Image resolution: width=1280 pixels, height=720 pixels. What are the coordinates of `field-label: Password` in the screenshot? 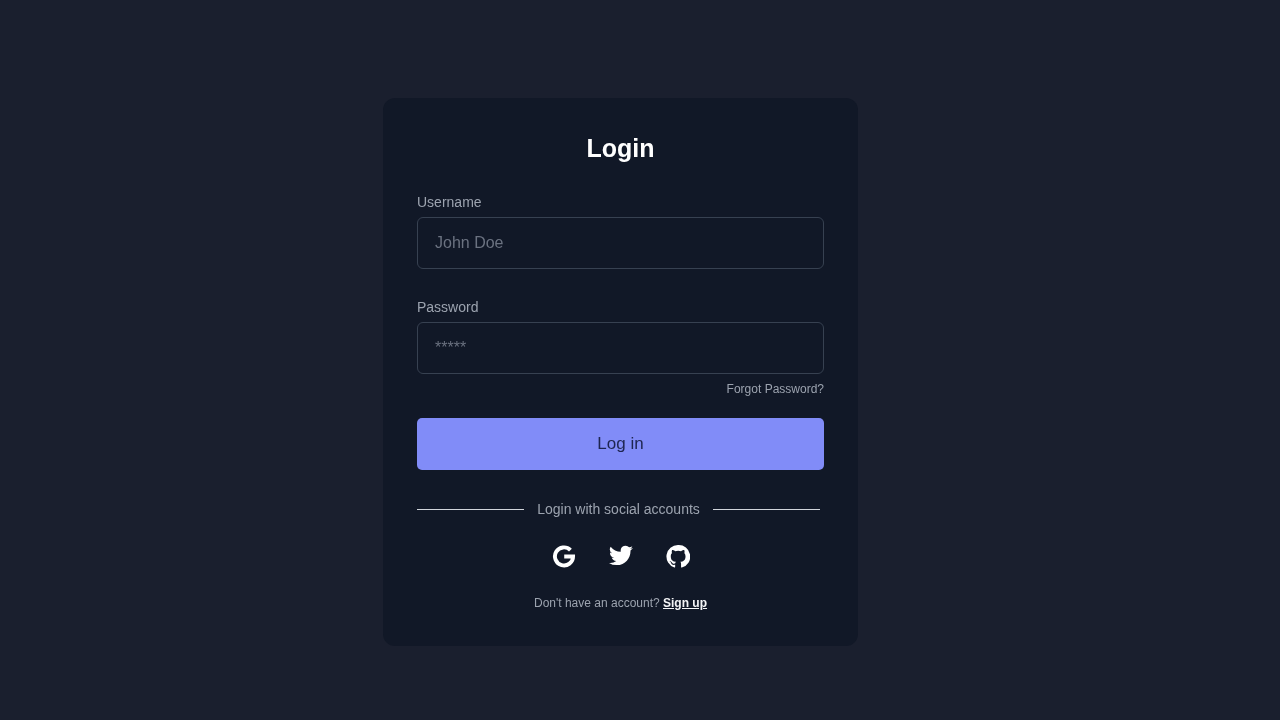 It's located at (448, 307).